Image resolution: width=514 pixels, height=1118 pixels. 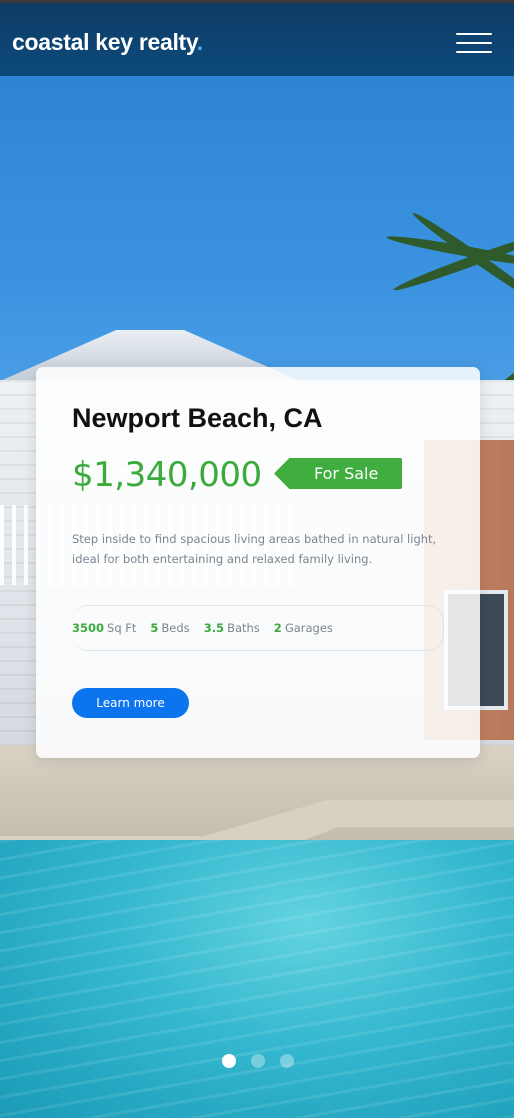 I want to click on brand-logo: coastal key realty., so click(x=107, y=42).